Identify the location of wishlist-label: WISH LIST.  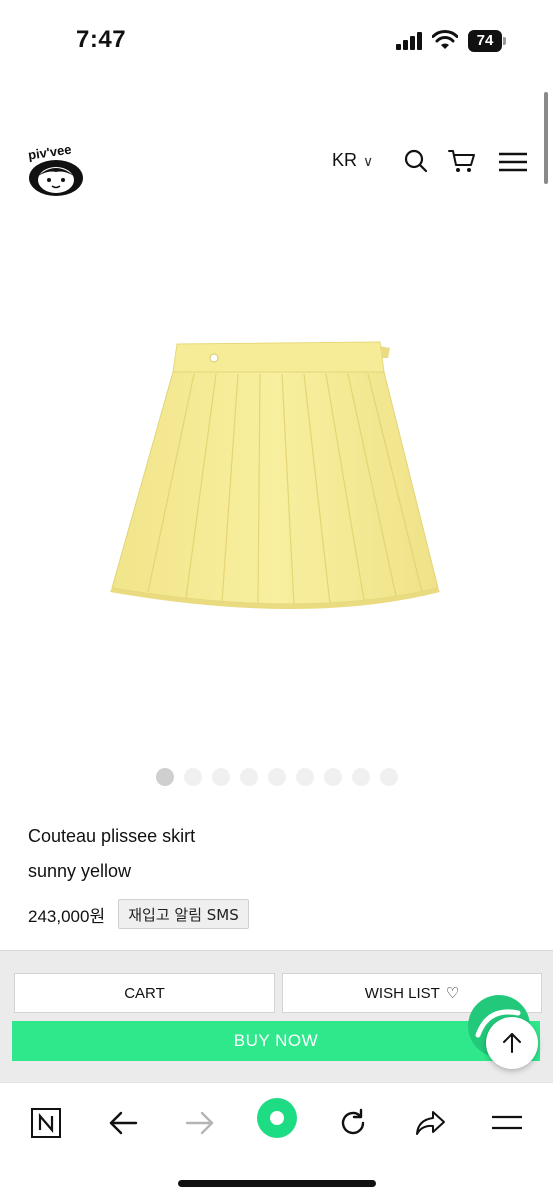
(402, 993).